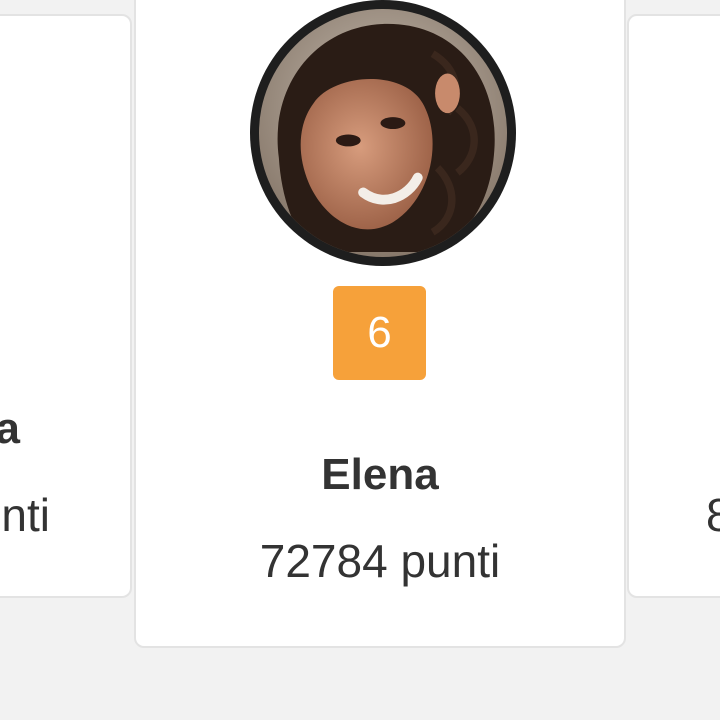 The height and width of the screenshot is (720, 720). Describe the element at coordinates (10, 428) in the screenshot. I see `previous-user-name: a` at that location.